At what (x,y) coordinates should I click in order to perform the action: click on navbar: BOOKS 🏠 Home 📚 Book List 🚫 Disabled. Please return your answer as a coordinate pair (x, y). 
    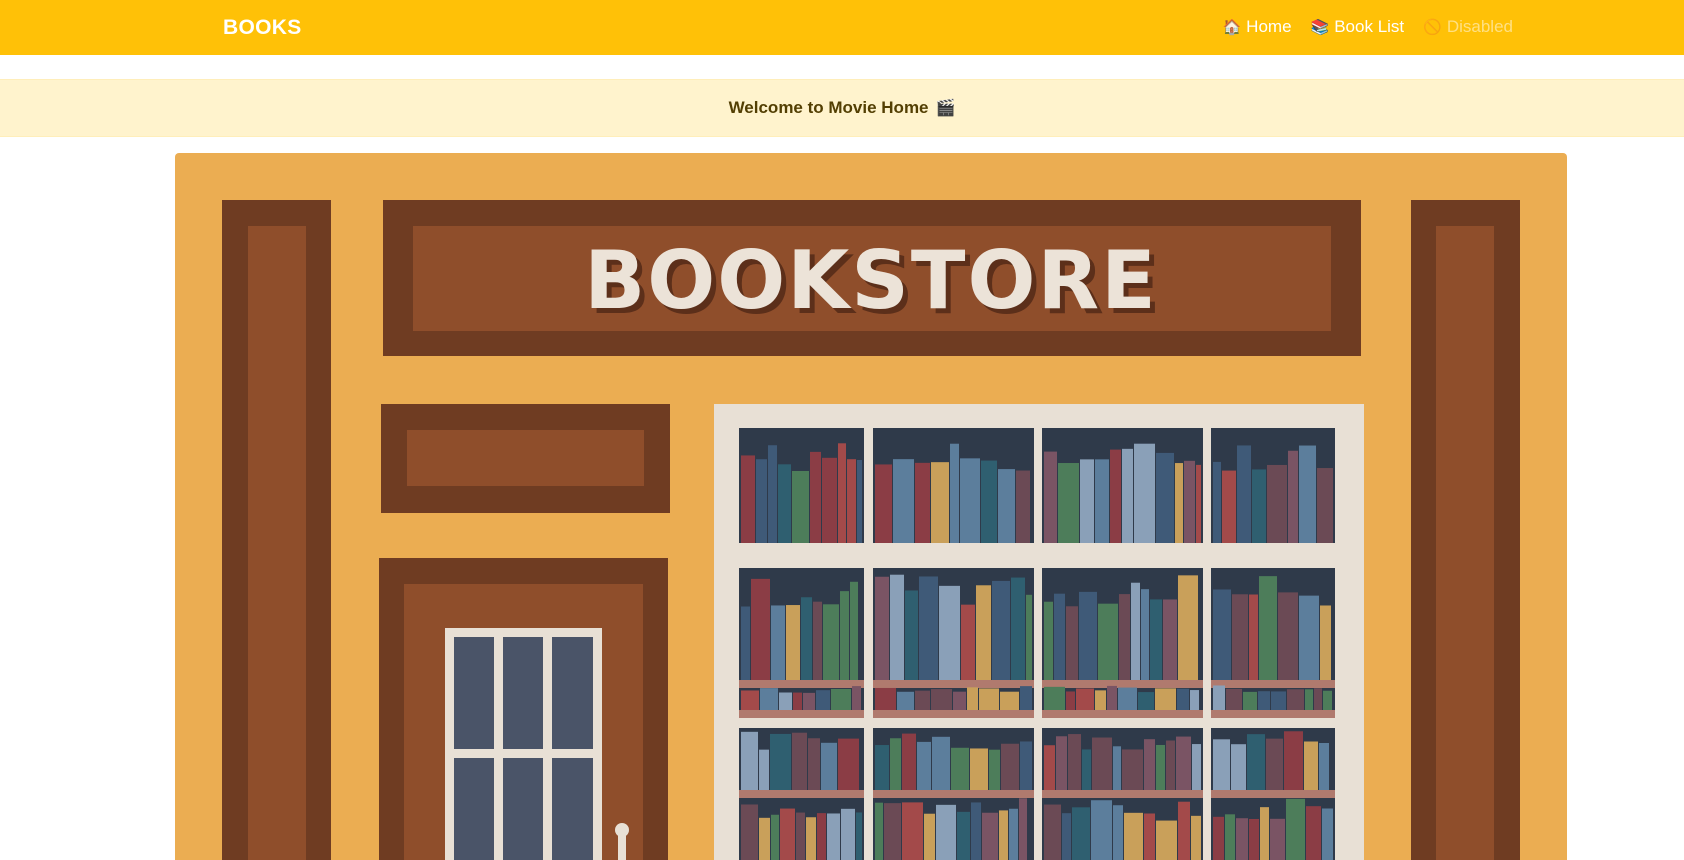
    Looking at the image, I should click on (842, 27).